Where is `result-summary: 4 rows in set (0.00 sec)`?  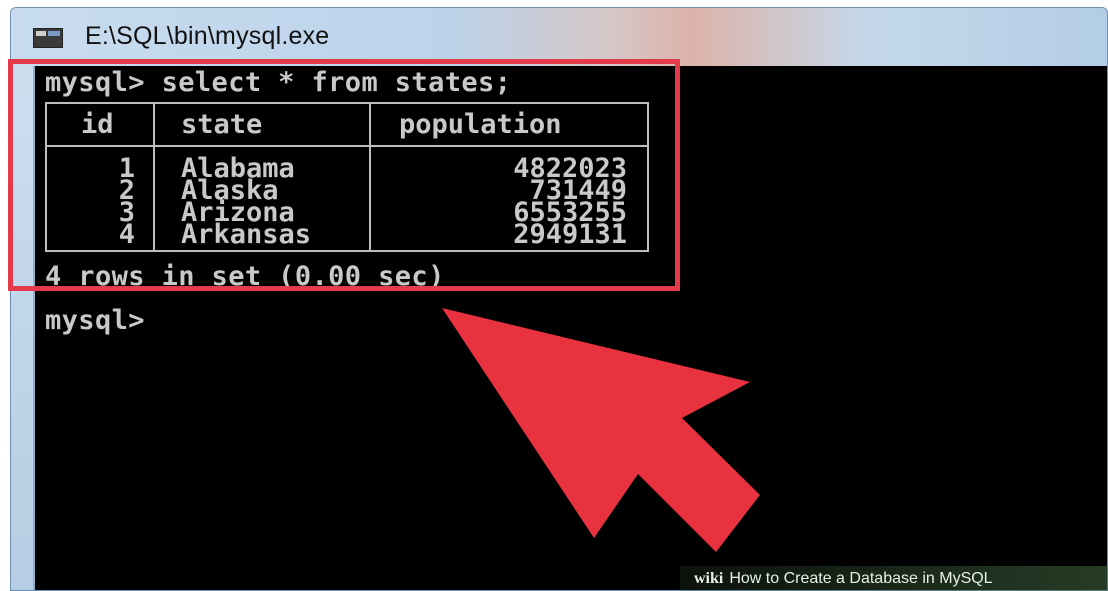 result-summary: 4 rows in set (0.00 sec) is located at coordinates (245, 276).